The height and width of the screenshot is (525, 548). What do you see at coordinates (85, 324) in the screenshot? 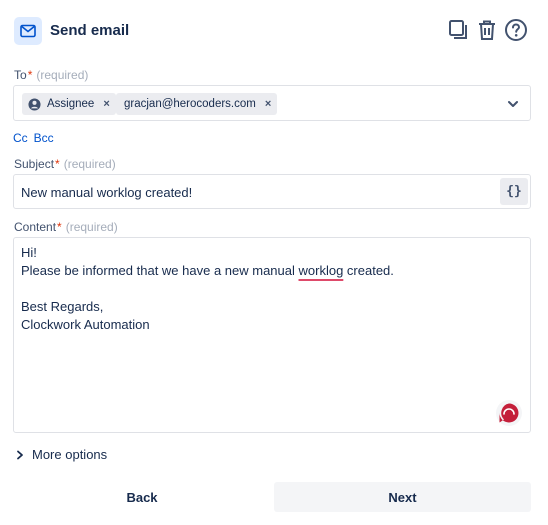
I see `content-line: Clockwork Automation` at bounding box center [85, 324].